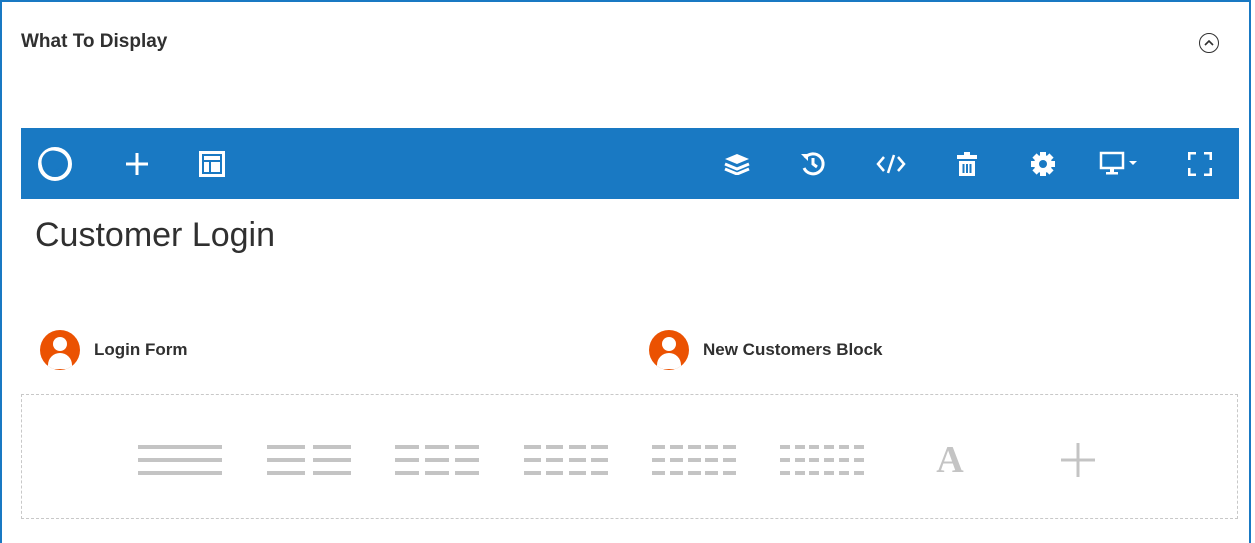 The height and width of the screenshot is (543, 1255). What do you see at coordinates (566, 460) in the screenshot?
I see `layout-4-column-icon` at bounding box center [566, 460].